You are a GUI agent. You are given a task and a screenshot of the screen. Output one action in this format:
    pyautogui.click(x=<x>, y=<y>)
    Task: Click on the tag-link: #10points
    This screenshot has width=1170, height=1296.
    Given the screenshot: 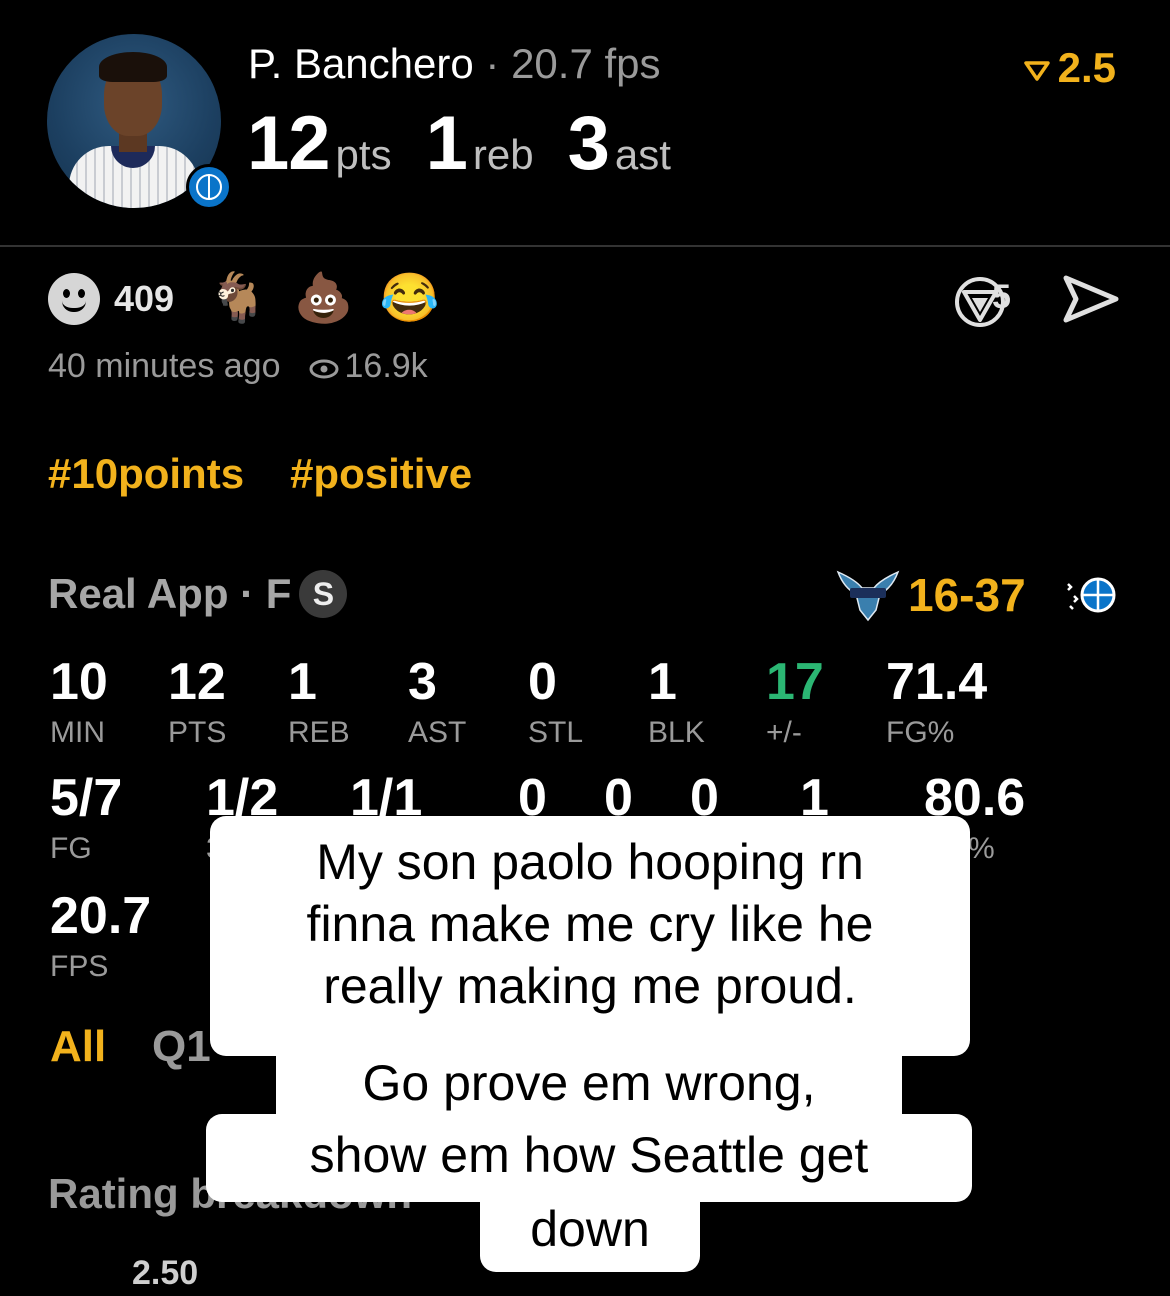 What is the action you would take?
    pyautogui.click(x=146, y=473)
    